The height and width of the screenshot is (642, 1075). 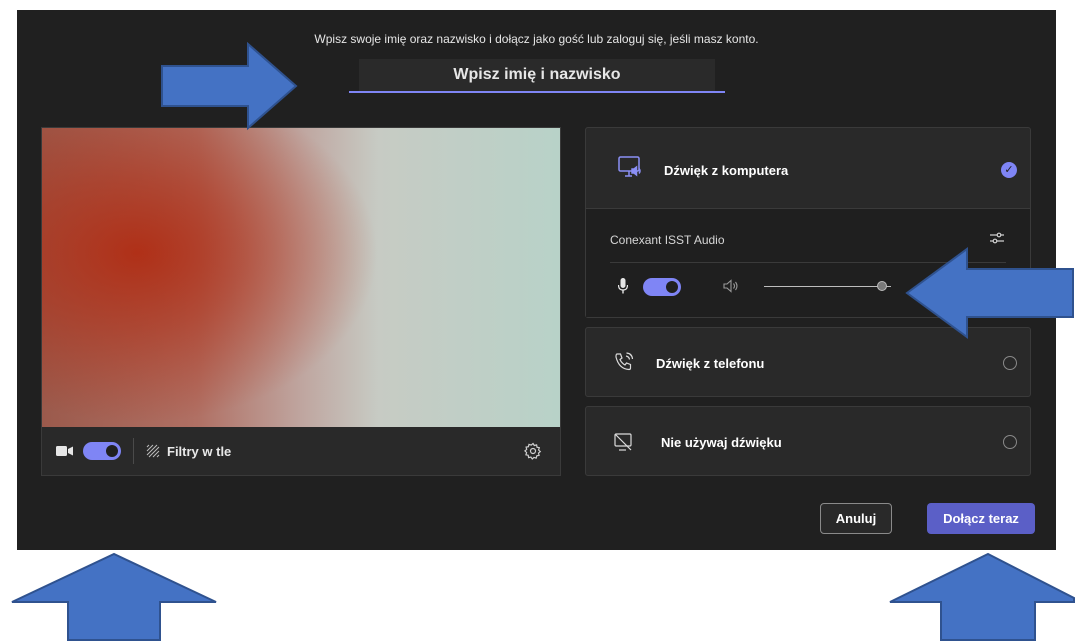 What do you see at coordinates (624, 444) in the screenshot?
I see `no-audio-icon` at bounding box center [624, 444].